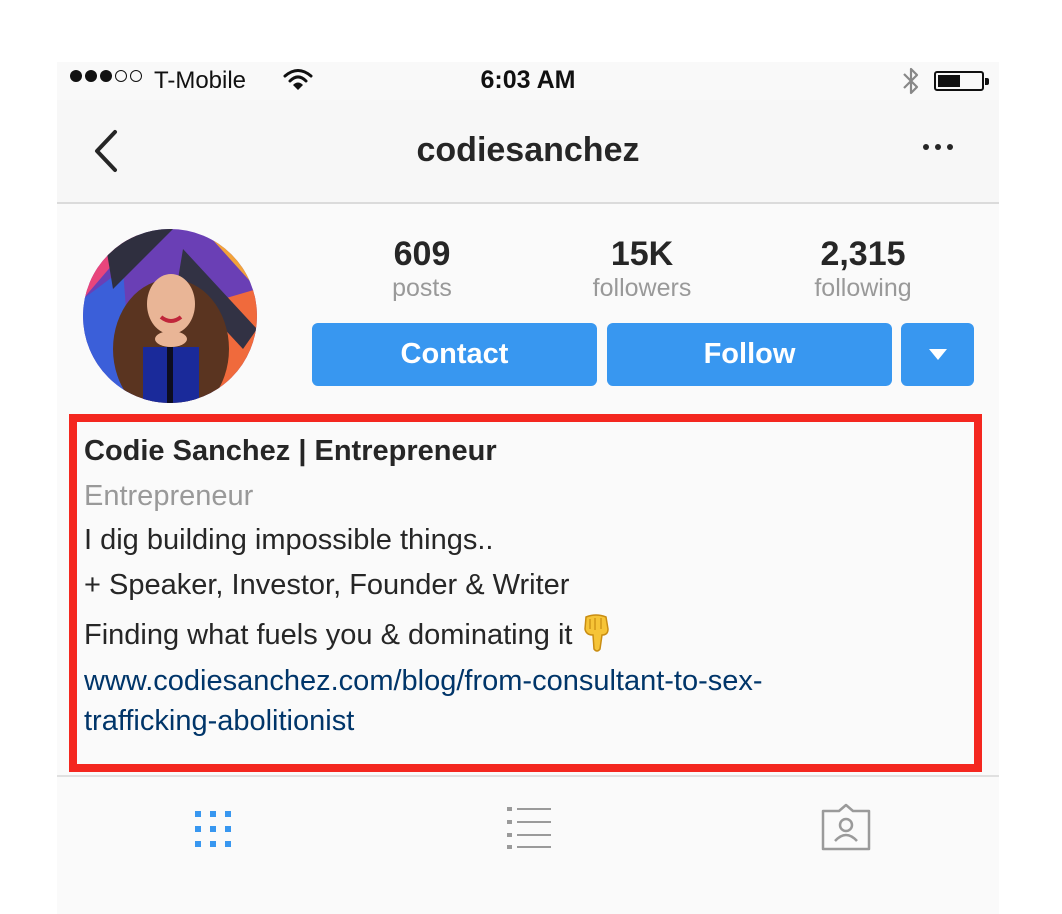 This screenshot has width=1062, height=914. I want to click on profile-category: Entrepreneur, so click(169, 496).